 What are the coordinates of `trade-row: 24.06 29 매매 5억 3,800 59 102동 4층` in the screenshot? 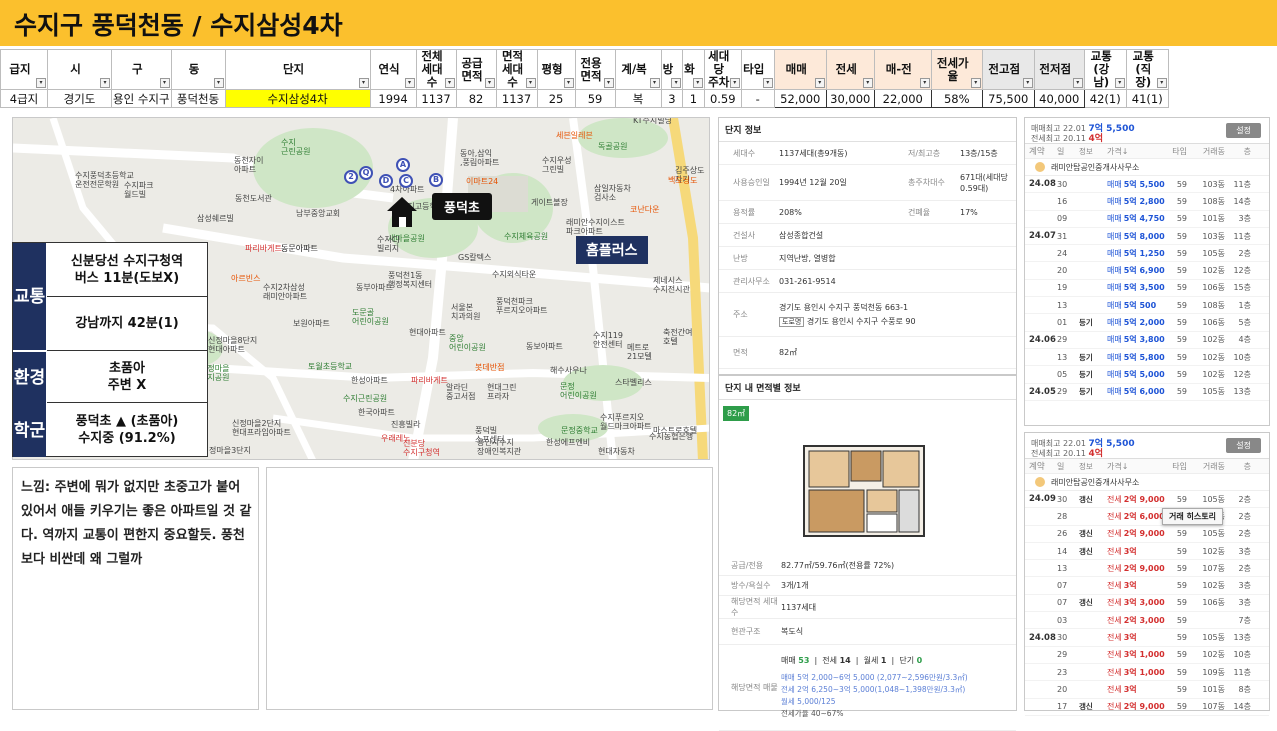 It's located at (1147, 340).